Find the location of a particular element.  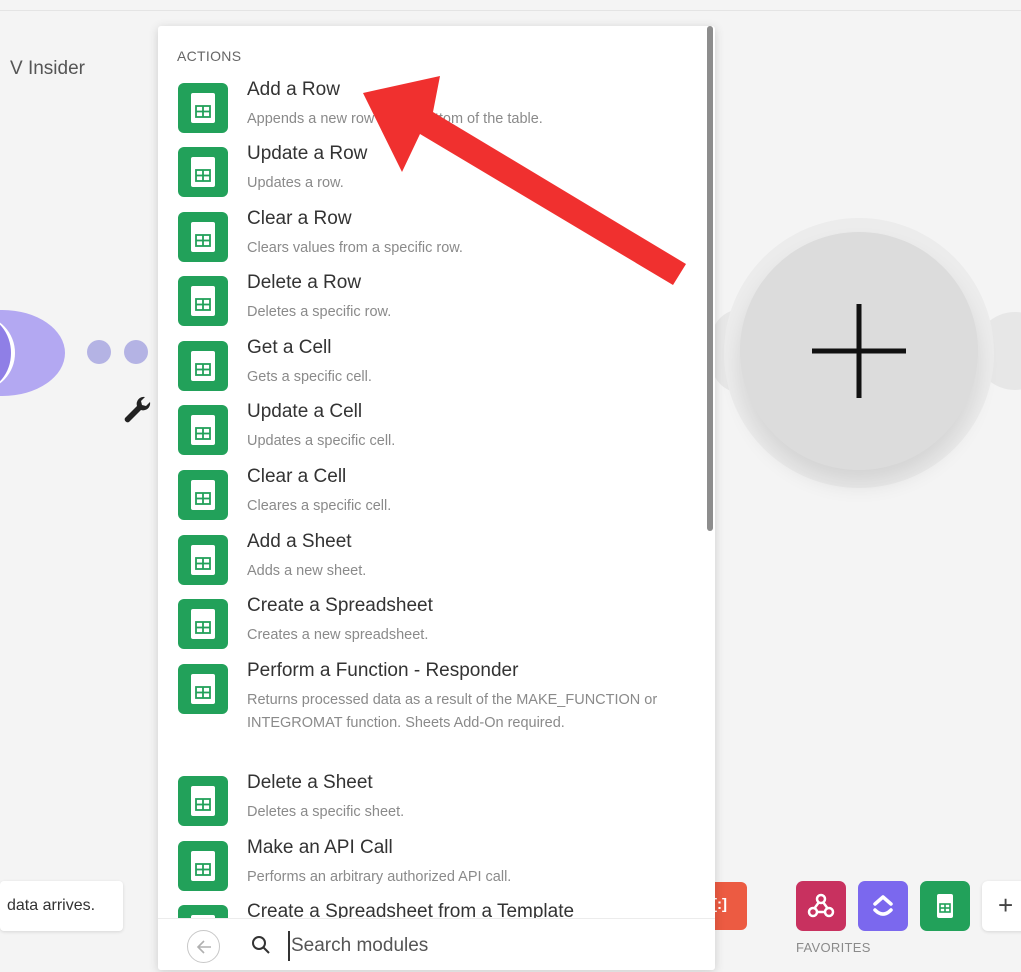

action-title: Add a Sheet is located at coordinates (299, 541).